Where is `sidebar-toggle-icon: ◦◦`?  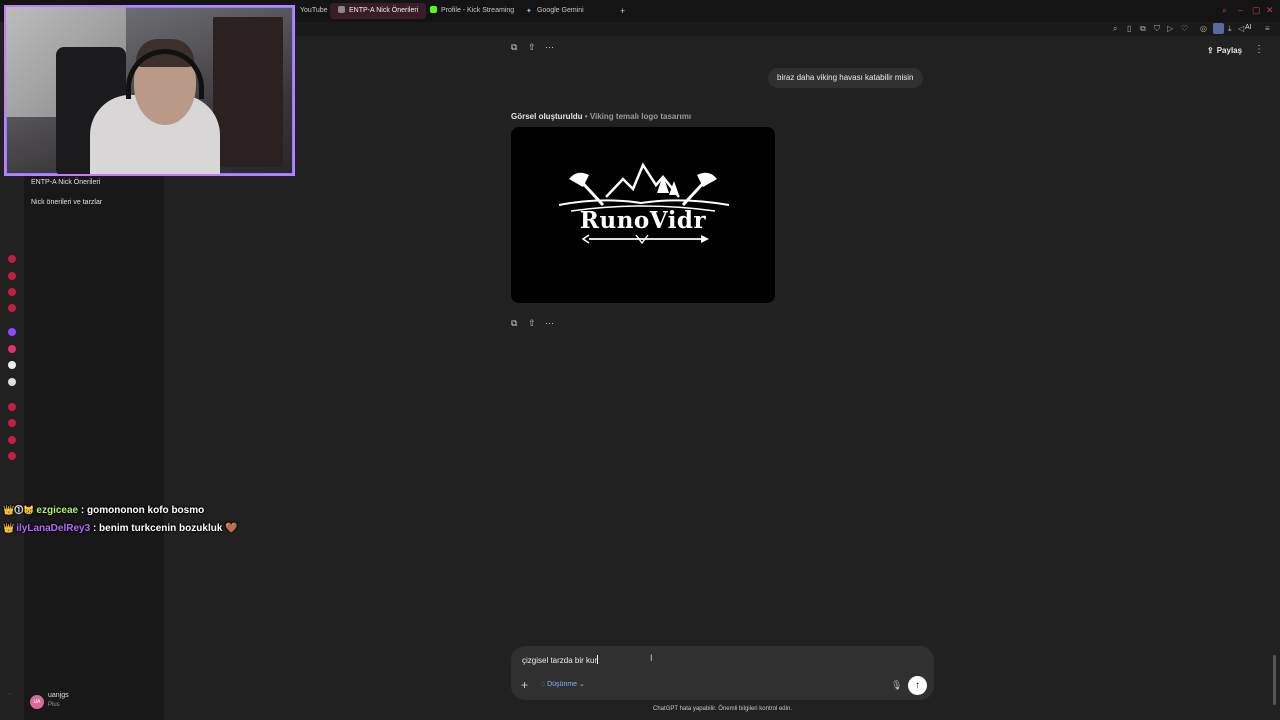 sidebar-toggle-icon: ◦◦ is located at coordinates (10, 695).